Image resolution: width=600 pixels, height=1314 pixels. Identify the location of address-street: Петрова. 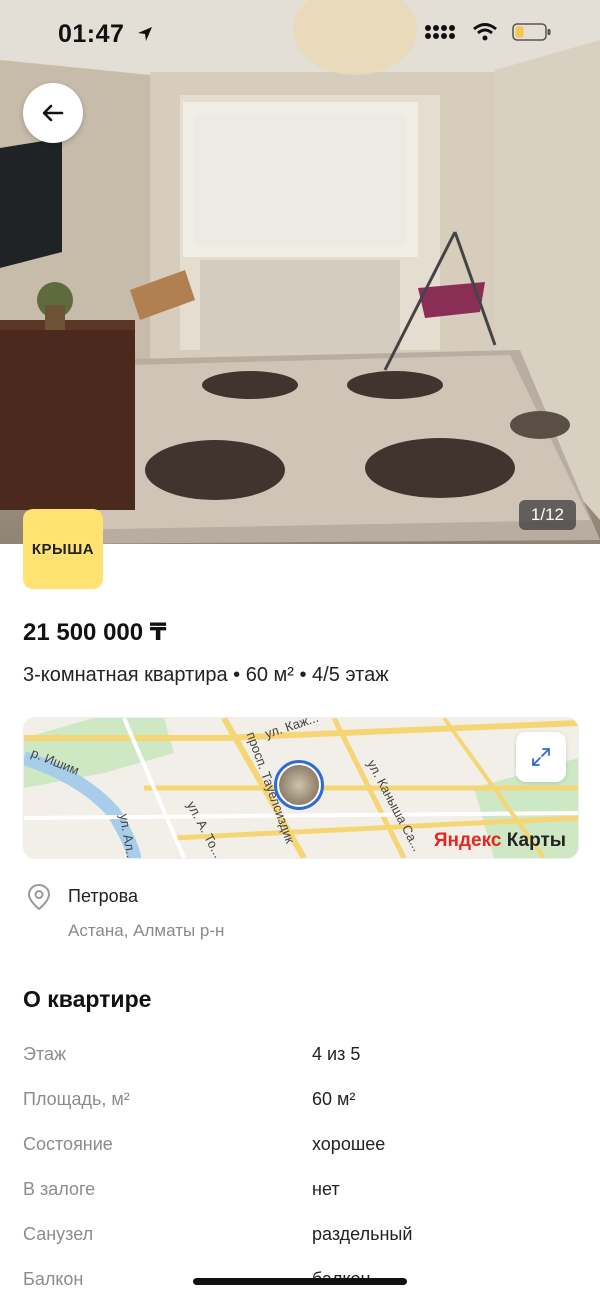
(103, 896).